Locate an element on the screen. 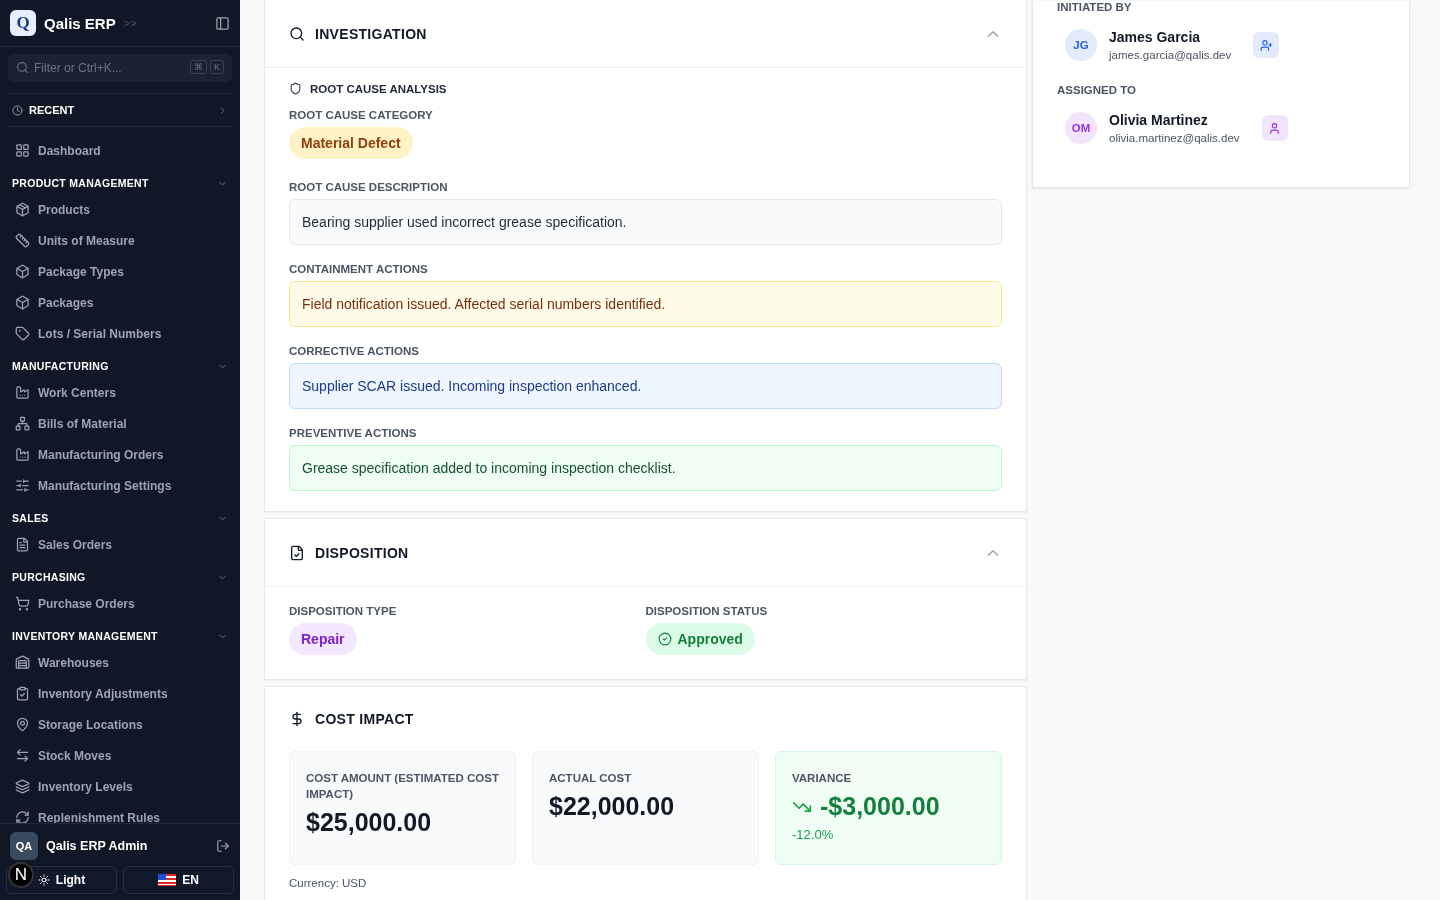 The width and height of the screenshot is (1440, 900). disposition-type-badge: Repair is located at coordinates (323, 639).